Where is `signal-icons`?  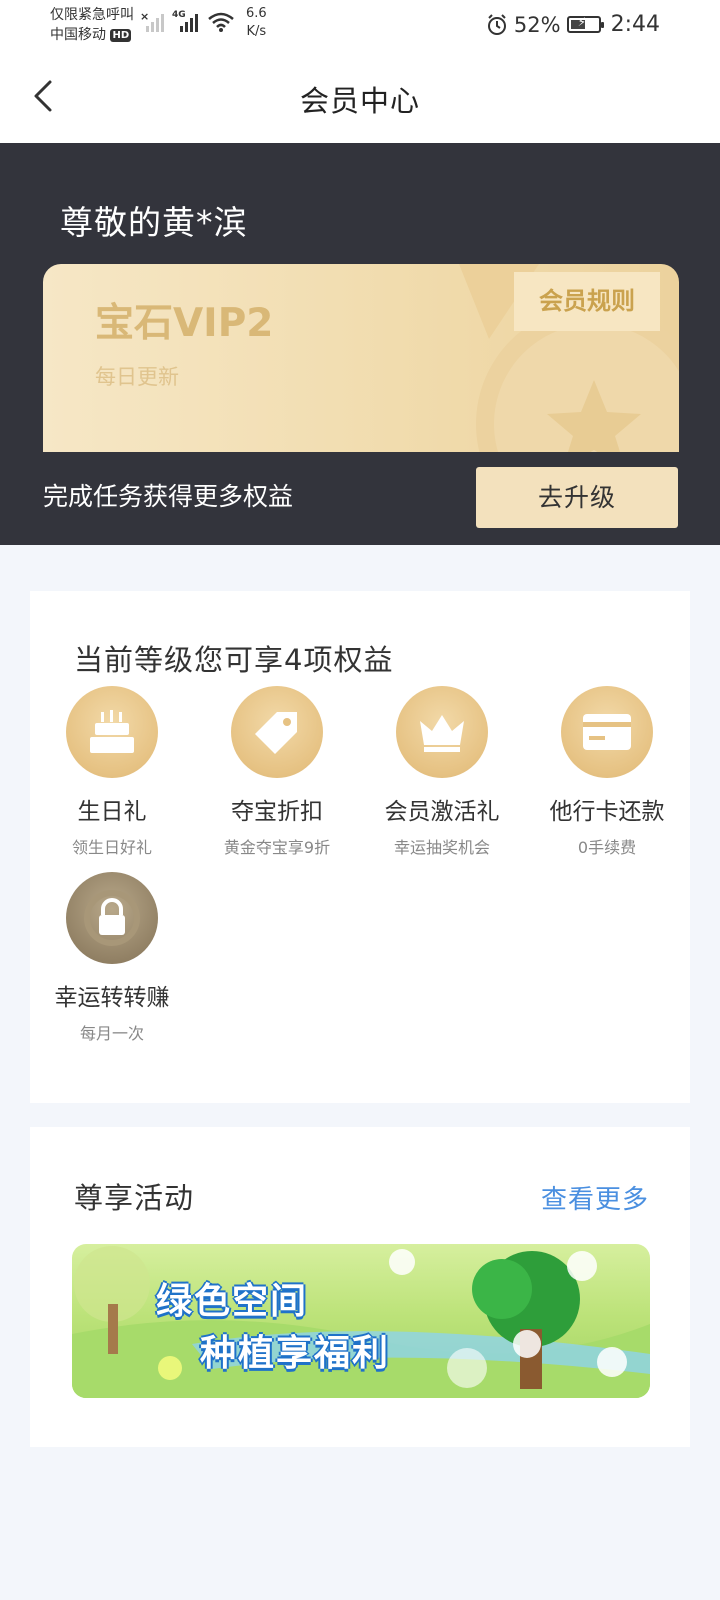
signal-icons is located at coordinates (170, 22).